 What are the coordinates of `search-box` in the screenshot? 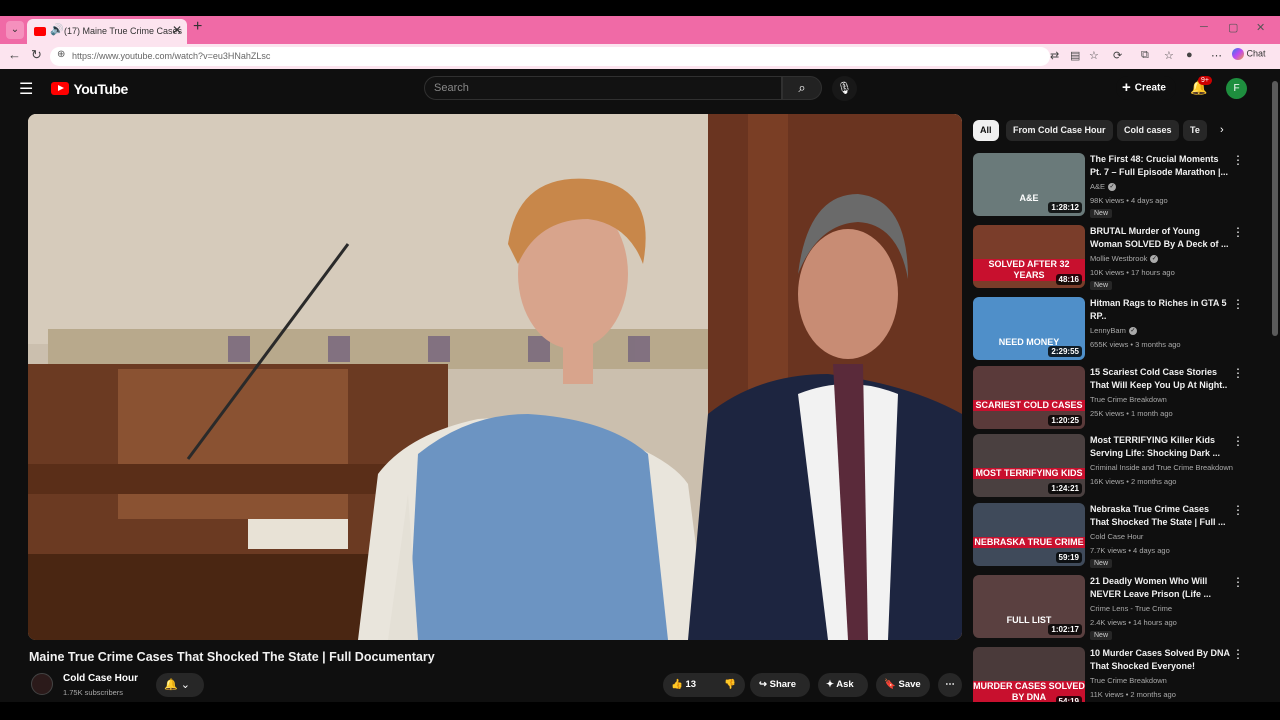 It's located at (603, 88).